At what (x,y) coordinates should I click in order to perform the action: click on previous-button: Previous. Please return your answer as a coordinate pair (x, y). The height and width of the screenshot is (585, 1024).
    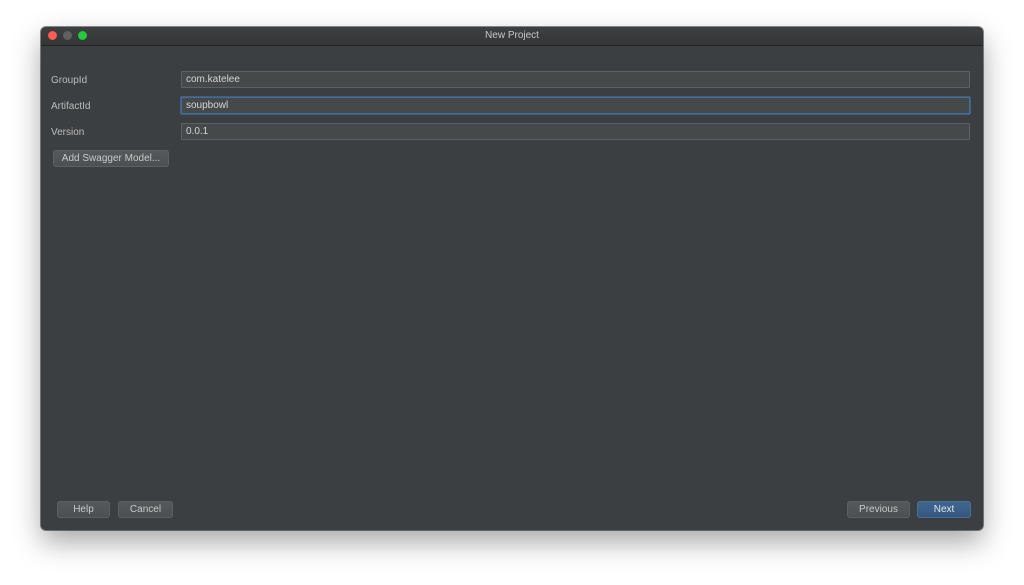
    Looking at the image, I should click on (878, 509).